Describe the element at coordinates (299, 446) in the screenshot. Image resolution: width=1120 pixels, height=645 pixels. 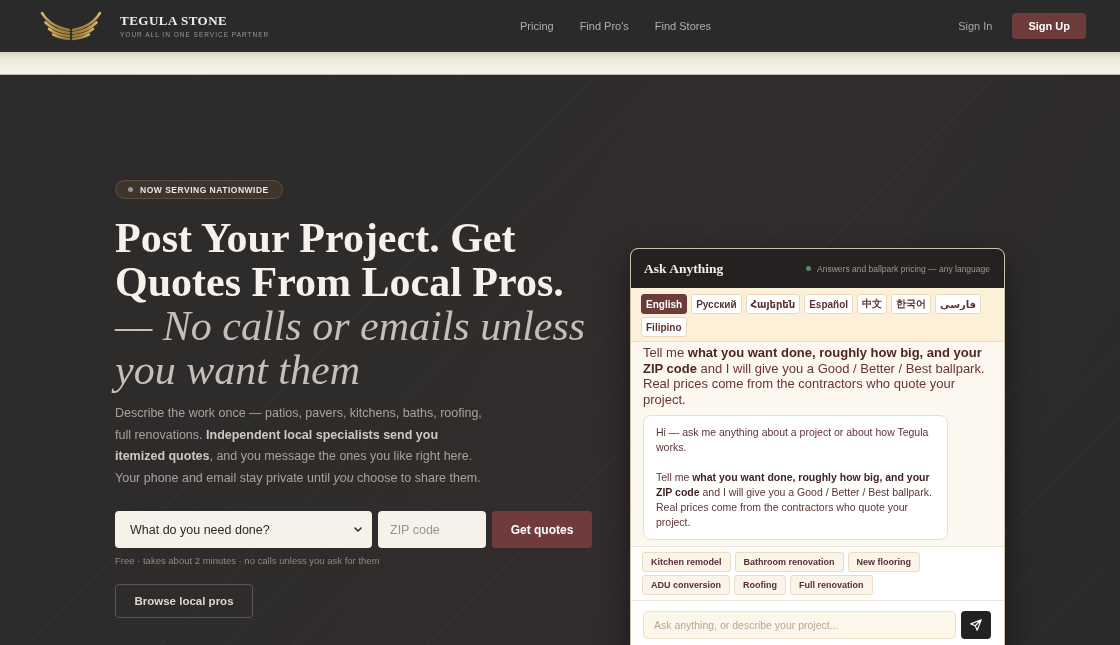
I see `description-text: Describe the work once — patios, pavers, kitchens, baths, roofing, full renovations. Independent local specialists send you itemized quotes, and you message the ones you like right here. Your phone and email stay private until you choose to share them.` at that location.